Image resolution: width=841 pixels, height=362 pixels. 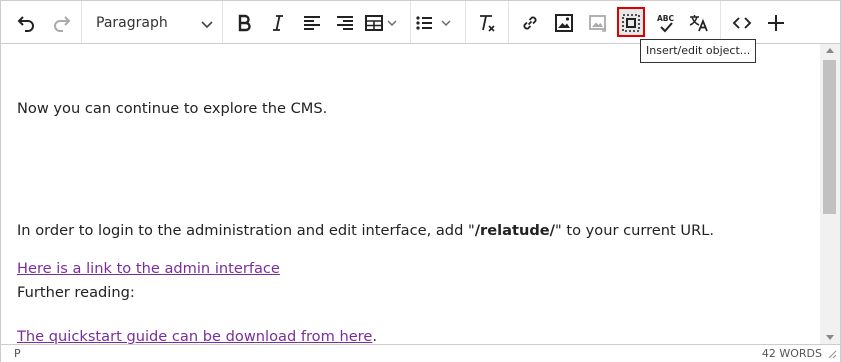 What do you see at coordinates (76, 292) in the screenshot?
I see `paragraph: Further reading:` at bounding box center [76, 292].